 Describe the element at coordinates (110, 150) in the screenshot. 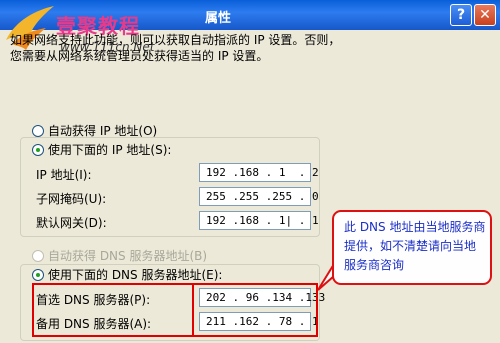

I see `manual-ip-label: 使用下面的 IP 地址(S):` at that location.